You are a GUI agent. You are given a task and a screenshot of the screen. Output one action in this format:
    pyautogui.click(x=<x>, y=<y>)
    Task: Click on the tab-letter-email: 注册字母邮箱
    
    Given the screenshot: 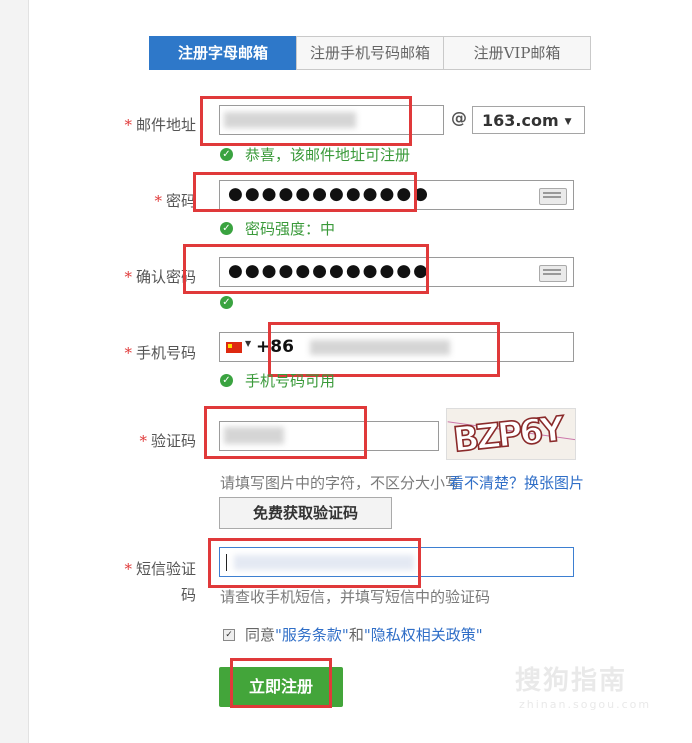 What is the action you would take?
    pyautogui.click(x=223, y=53)
    